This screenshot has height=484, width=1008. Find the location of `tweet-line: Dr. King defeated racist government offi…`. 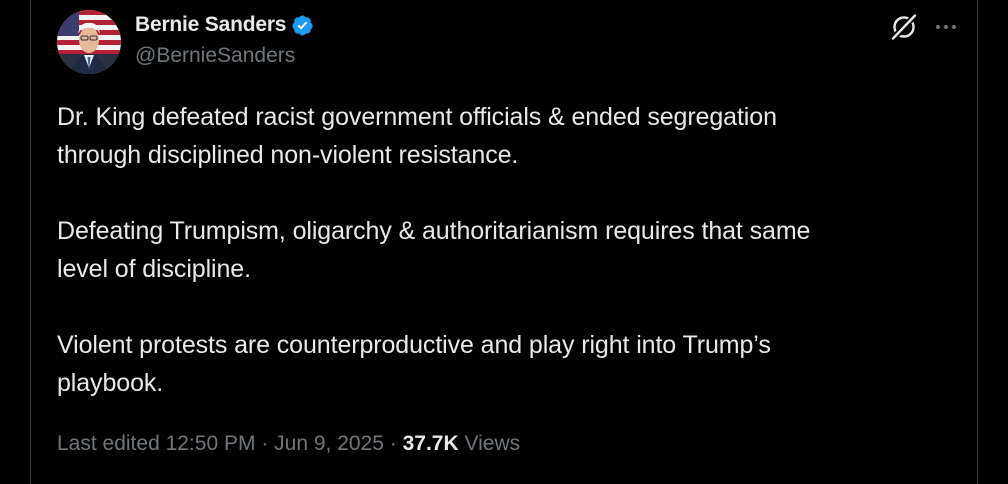

tweet-line: Dr. King defeated racist government offi… is located at coordinates (417, 117).